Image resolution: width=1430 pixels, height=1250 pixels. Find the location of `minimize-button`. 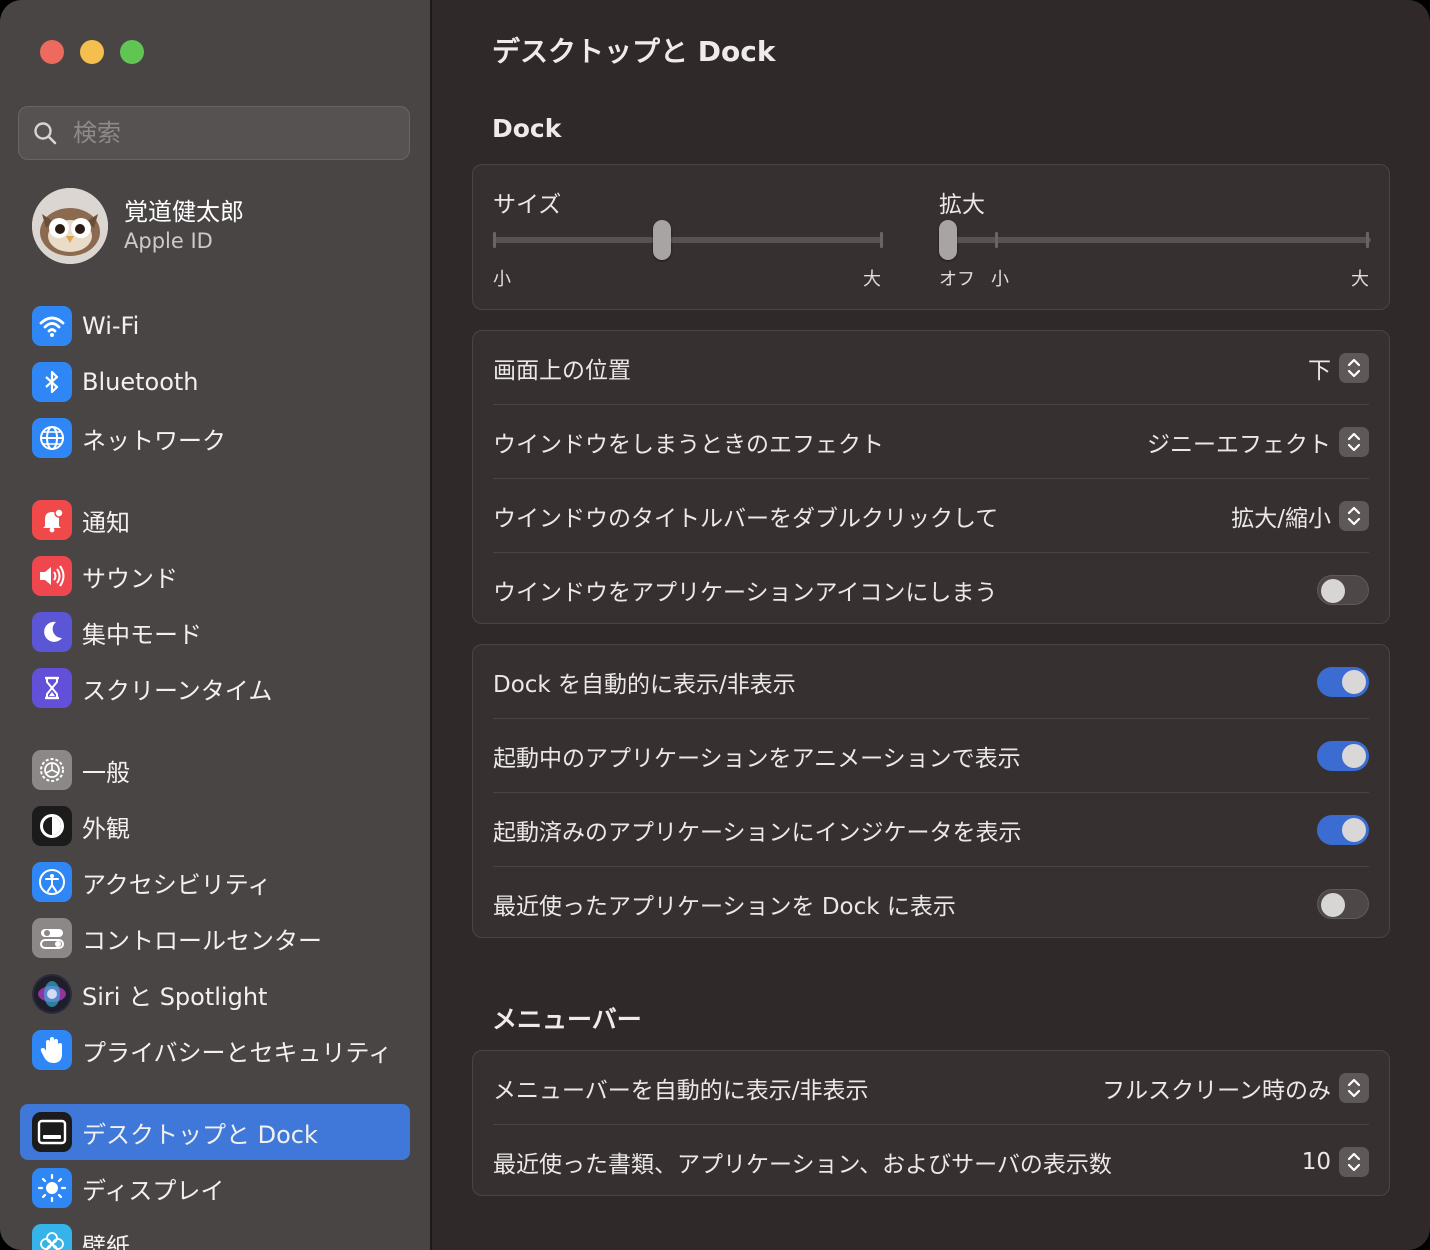

minimize-button is located at coordinates (92, 52).